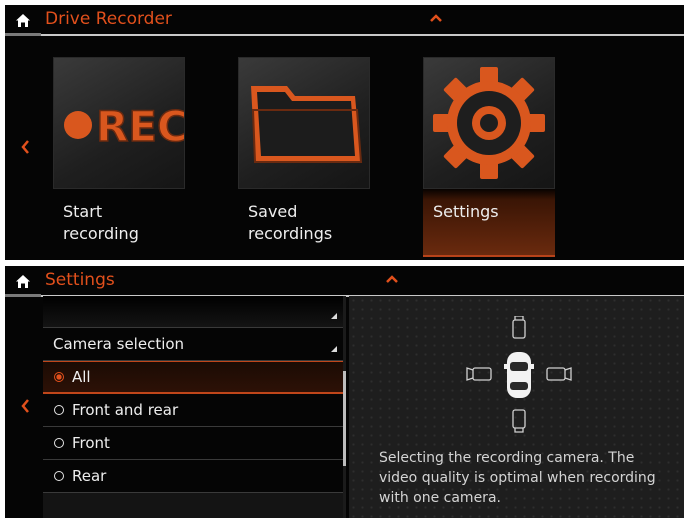 The width and height of the screenshot is (684, 518). Describe the element at coordinates (193, 377) in the screenshot. I see `option-all: All` at that location.